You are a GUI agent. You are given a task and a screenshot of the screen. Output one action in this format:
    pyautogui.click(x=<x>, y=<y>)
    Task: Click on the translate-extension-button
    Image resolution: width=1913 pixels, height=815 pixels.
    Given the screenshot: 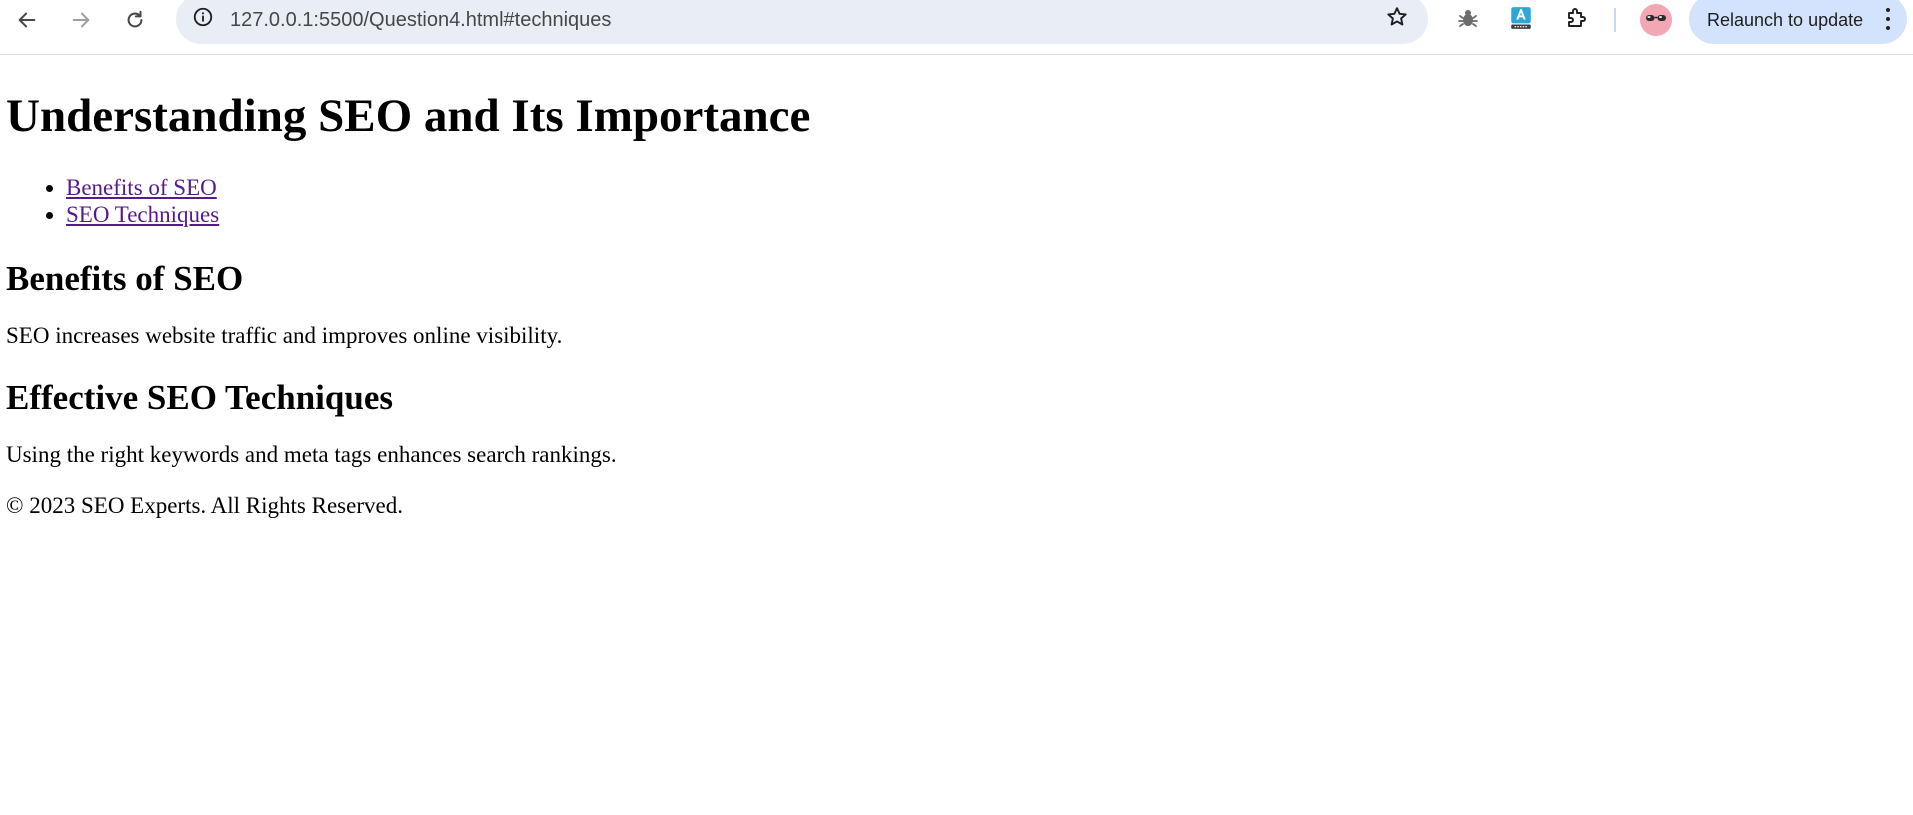 What is the action you would take?
    pyautogui.click(x=1521, y=20)
    